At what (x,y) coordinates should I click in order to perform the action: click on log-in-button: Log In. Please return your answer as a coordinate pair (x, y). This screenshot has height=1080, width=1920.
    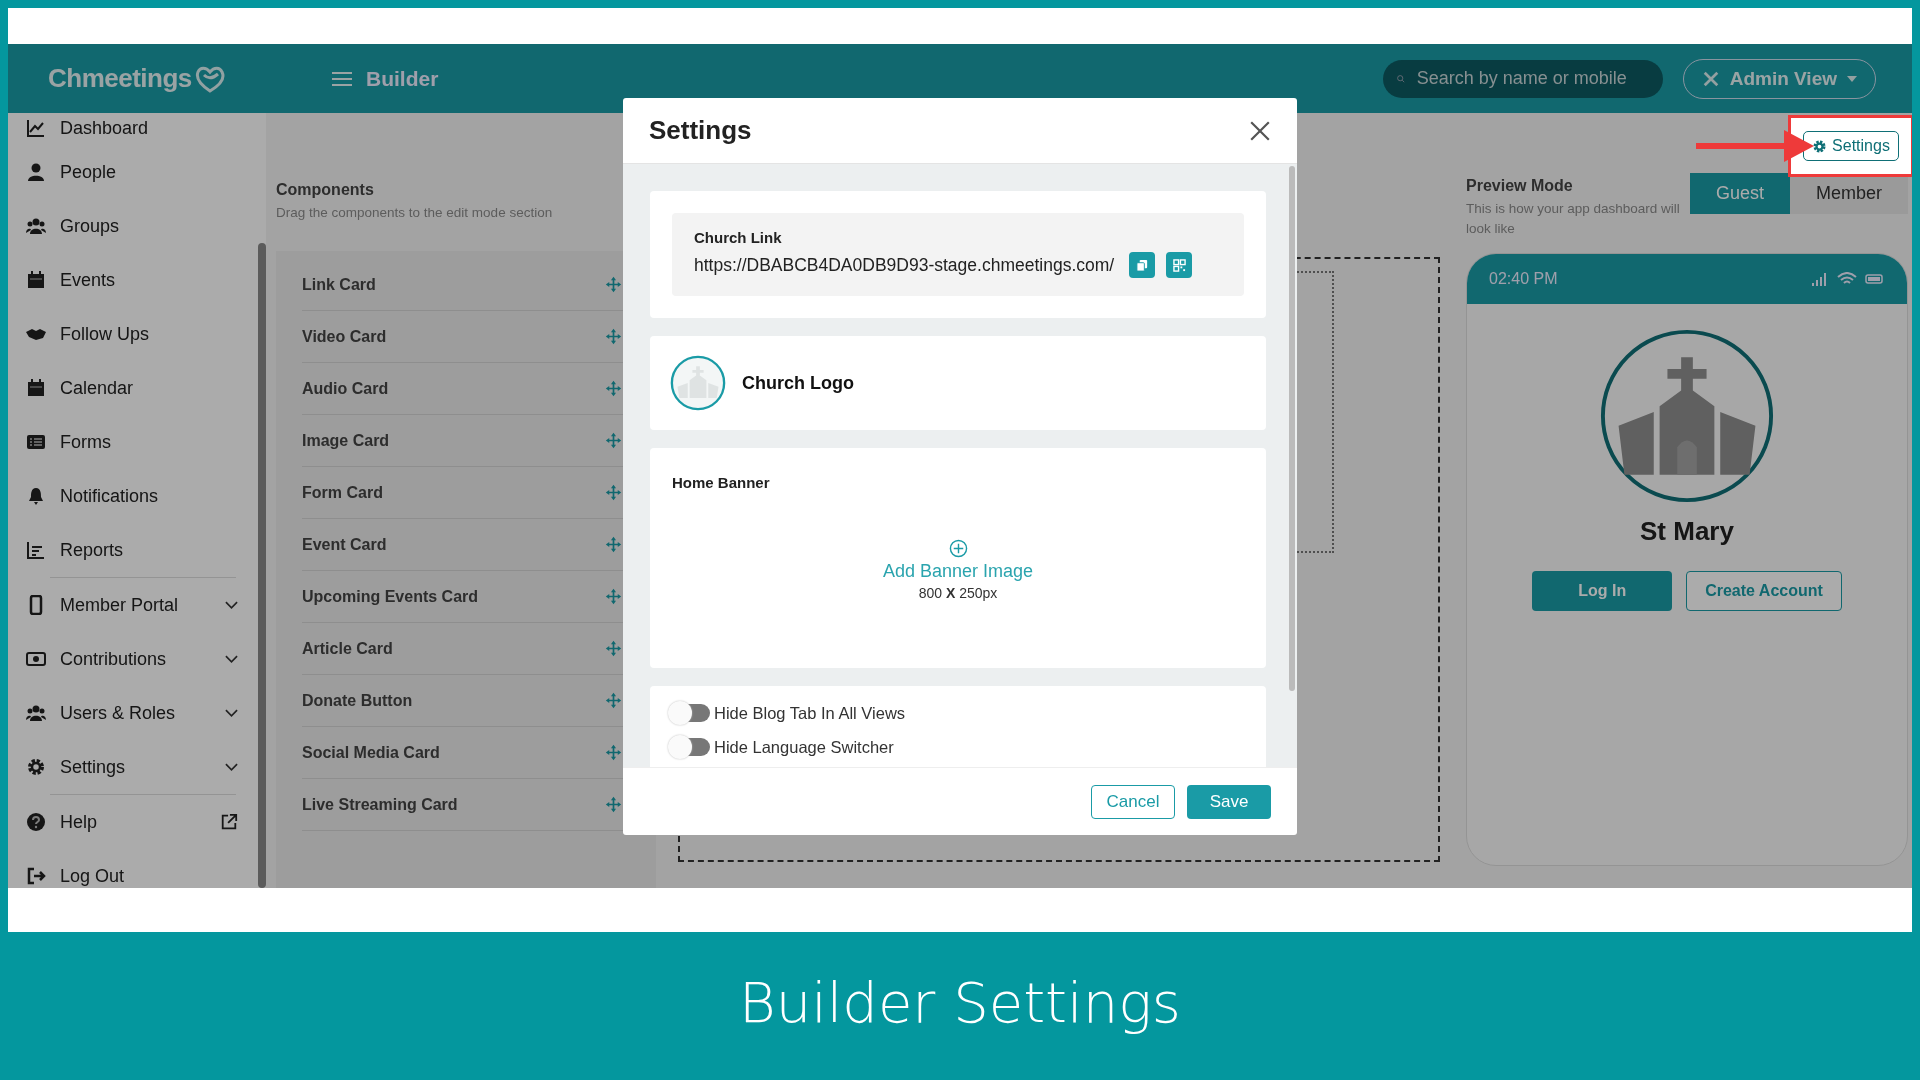
    Looking at the image, I should click on (1602, 591).